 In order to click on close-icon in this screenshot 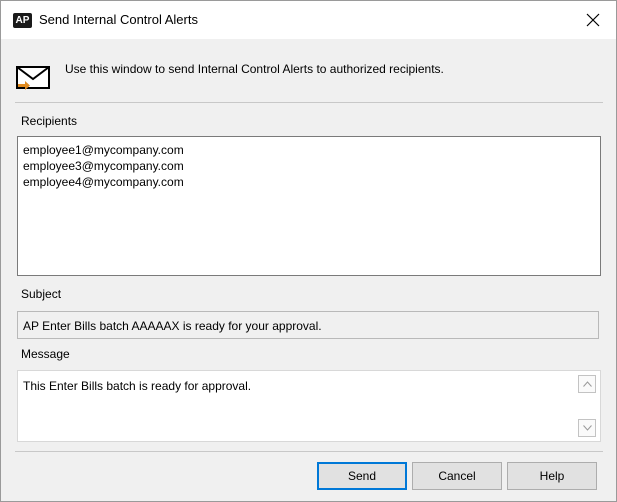, I will do `click(593, 20)`.